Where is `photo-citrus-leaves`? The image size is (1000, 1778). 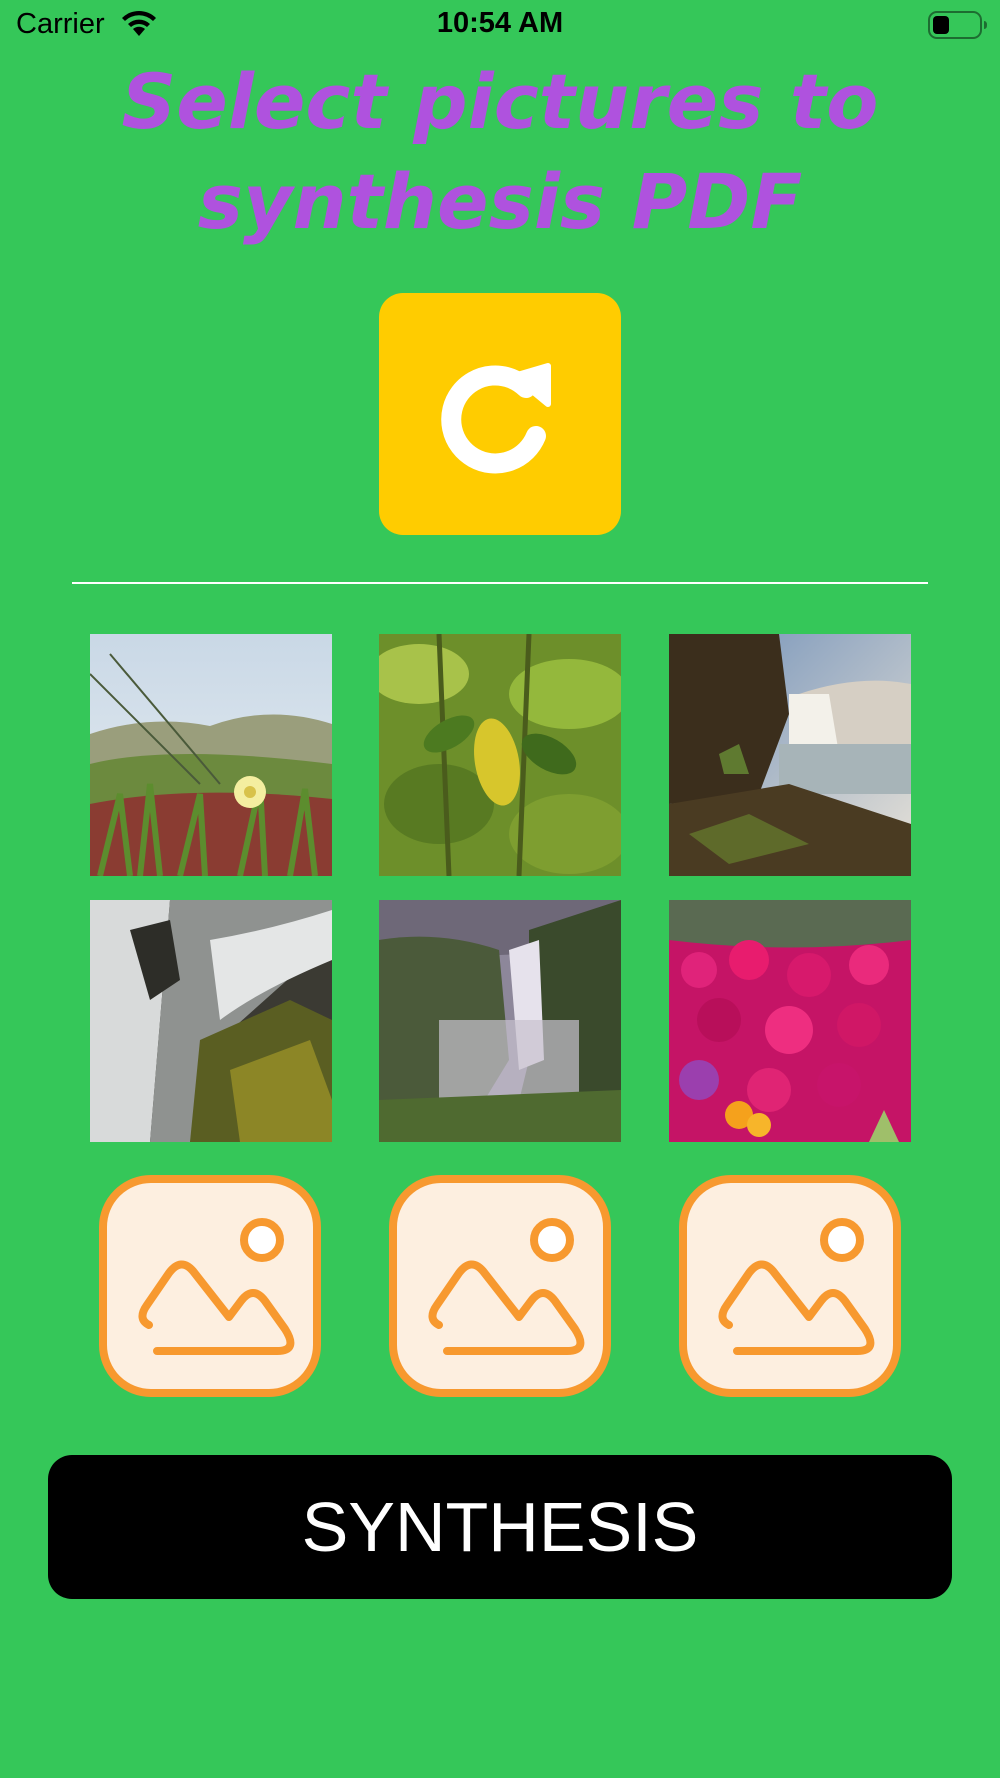
photo-citrus-leaves is located at coordinates (500, 755).